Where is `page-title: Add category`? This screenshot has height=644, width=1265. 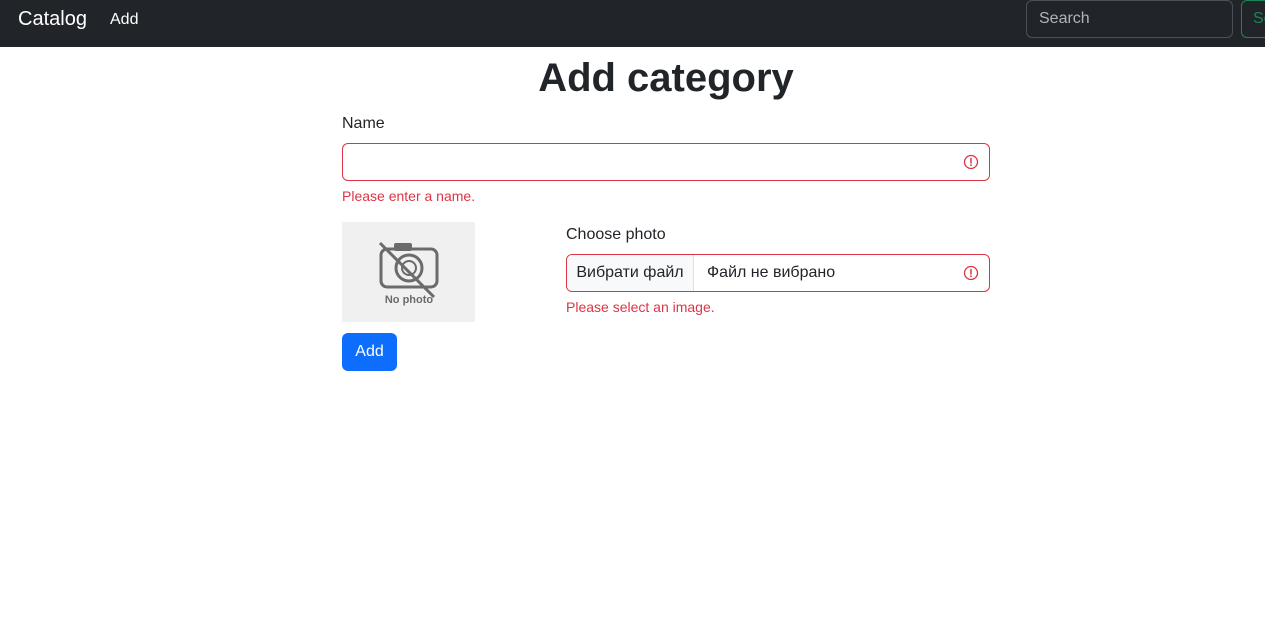 page-title: Add category is located at coordinates (666, 78).